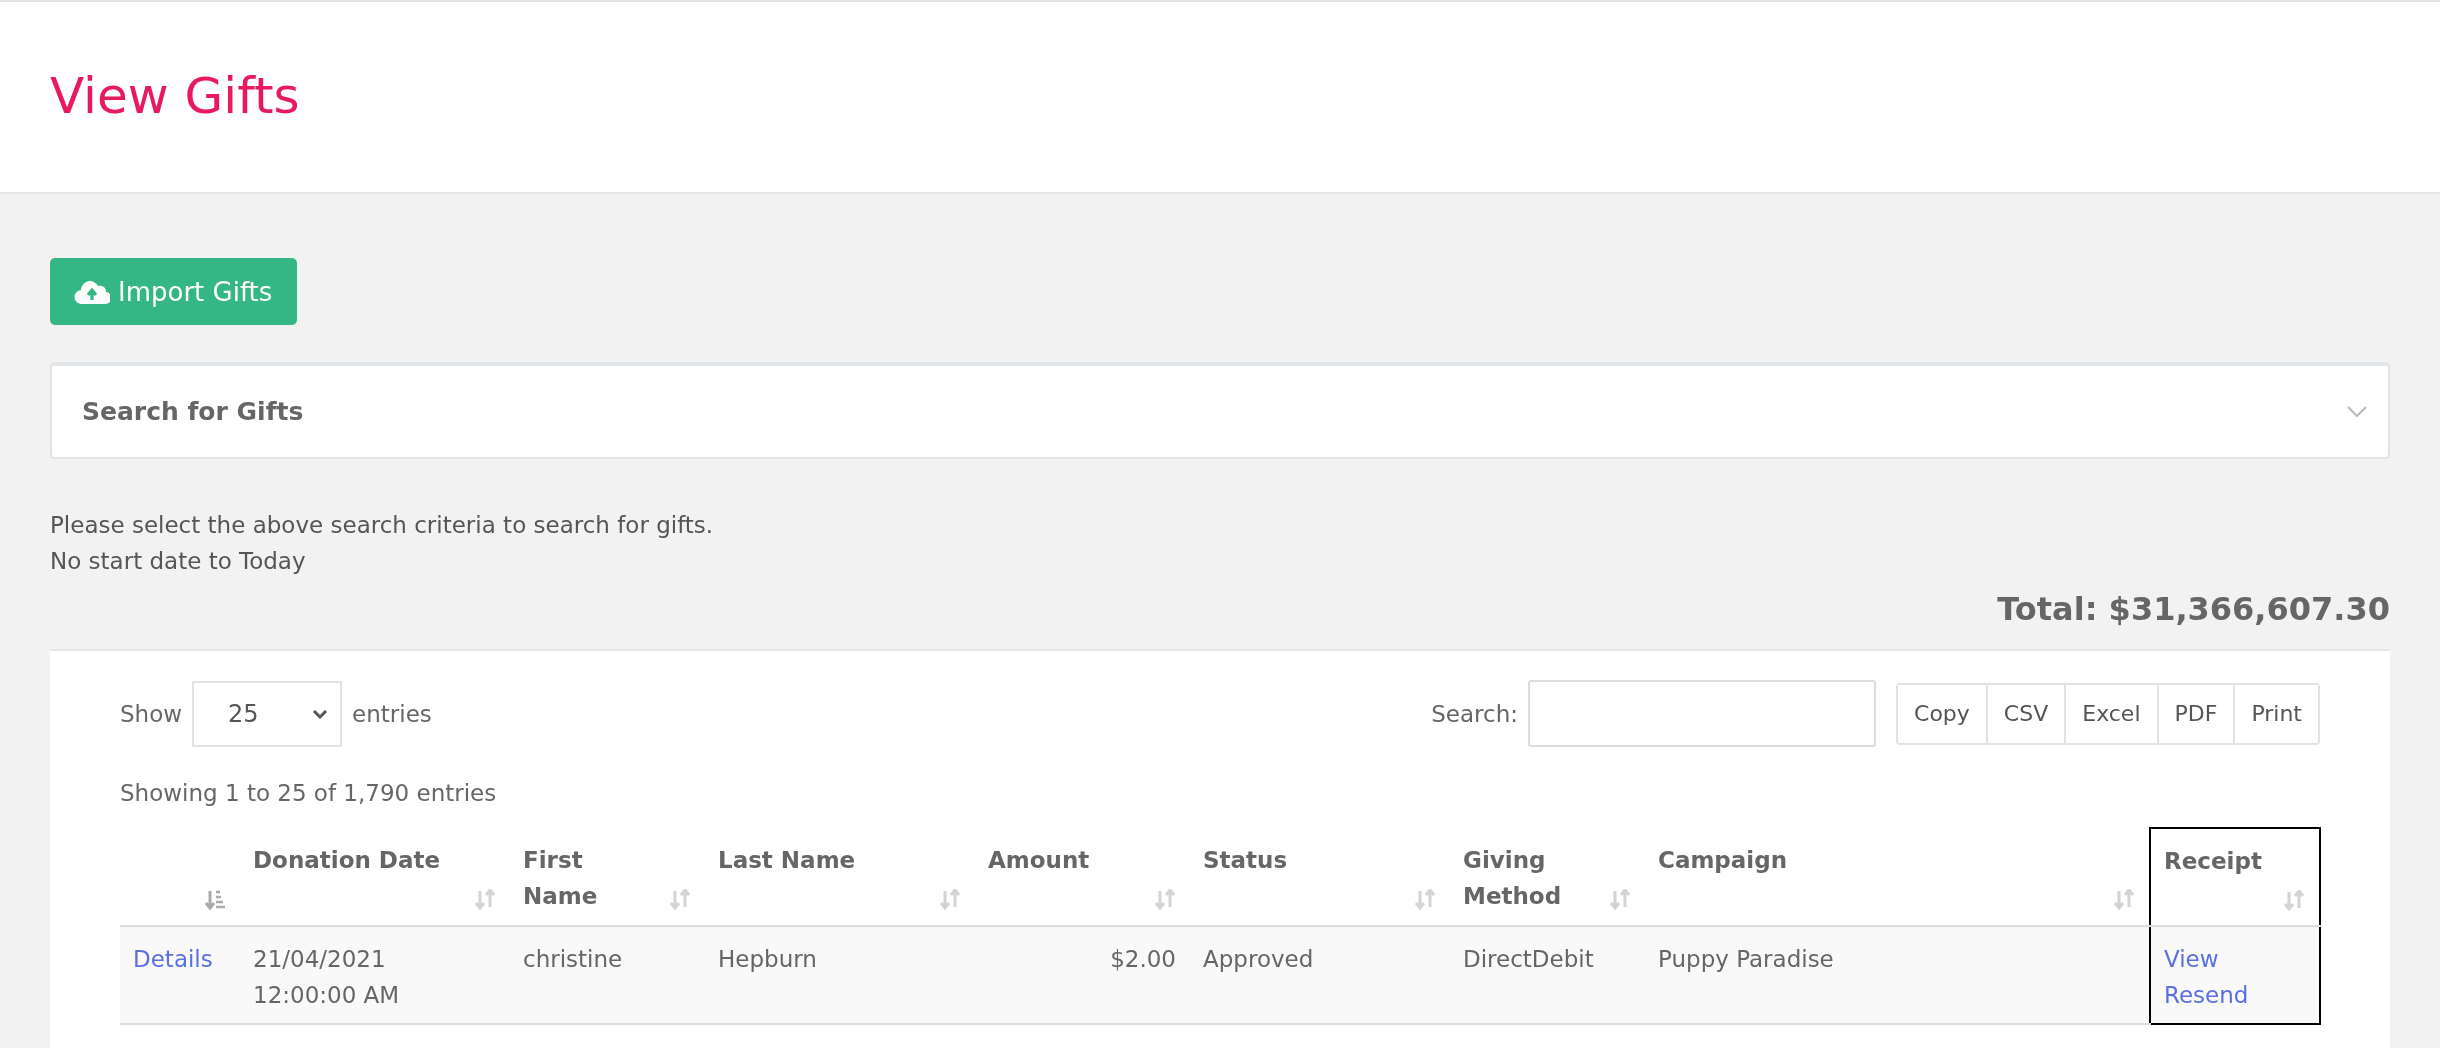 The width and height of the screenshot is (2440, 1048). What do you see at coordinates (382, 525) in the screenshot?
I see `info-text: Please select the above search criteria to search for gifts.` at bounding box center [382, 525].